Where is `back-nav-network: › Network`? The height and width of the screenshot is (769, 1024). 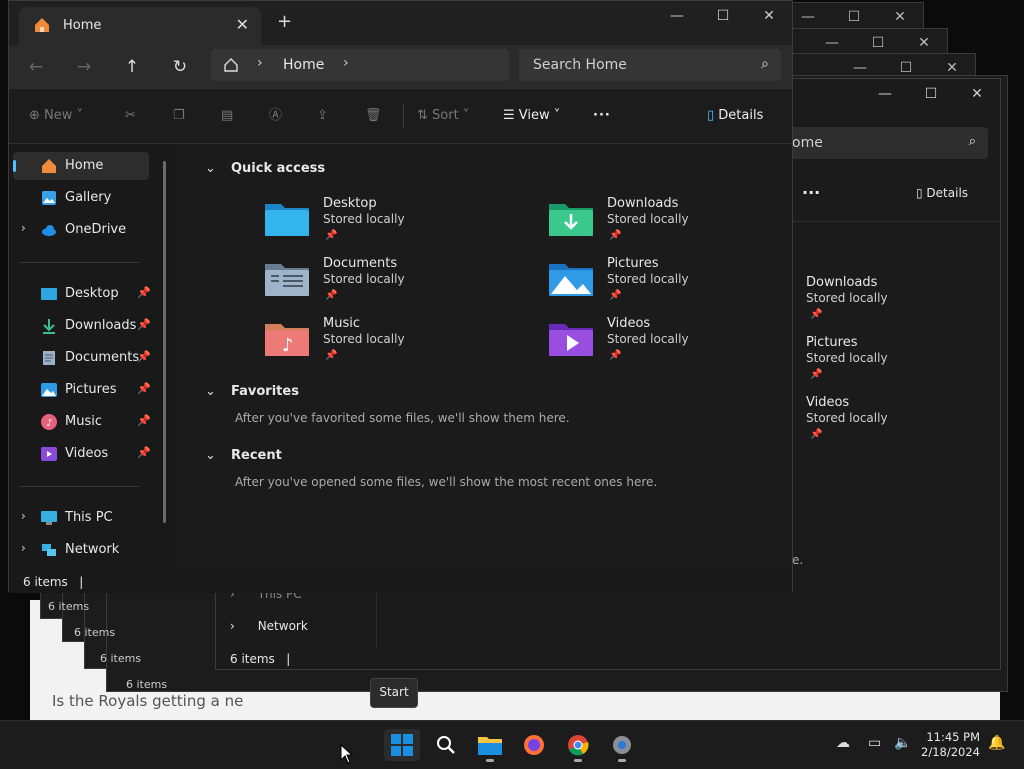 back-nav-network: › Network is located at coordinates (269, 626).